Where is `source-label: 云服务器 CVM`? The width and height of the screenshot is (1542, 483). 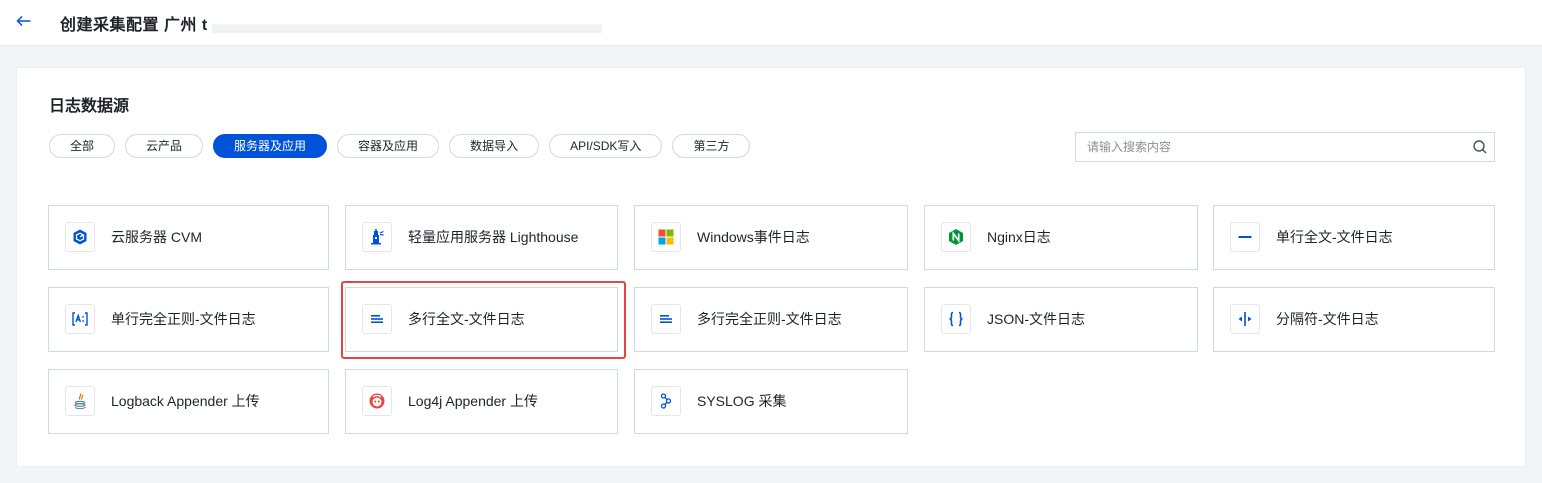 source-label: 云服务器 CVM is located at coordinates (156, 237).